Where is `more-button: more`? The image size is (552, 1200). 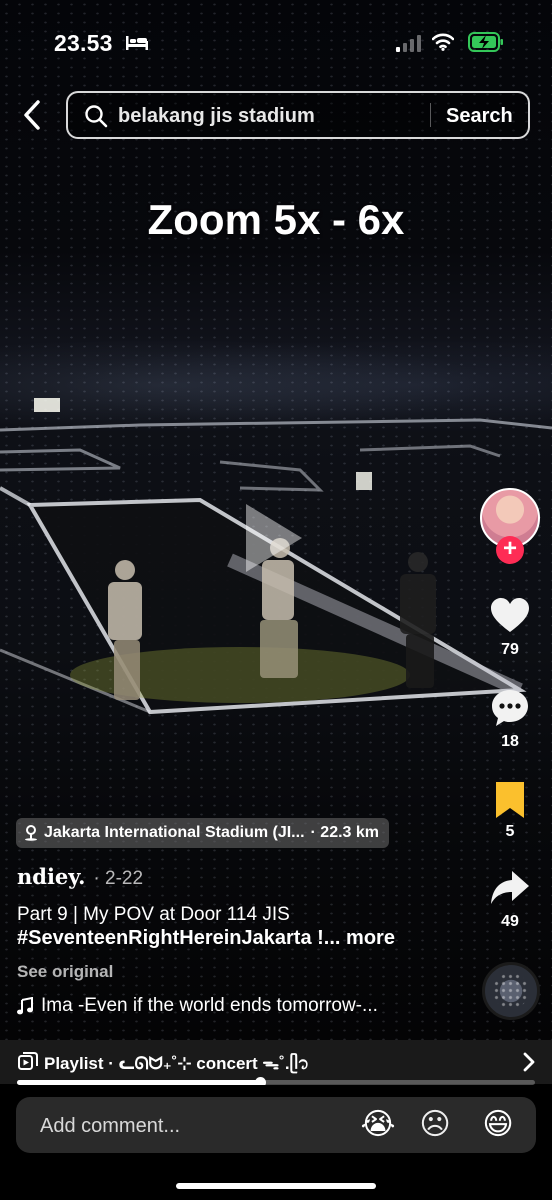
more-button: more is located at coordinates (370, 938).